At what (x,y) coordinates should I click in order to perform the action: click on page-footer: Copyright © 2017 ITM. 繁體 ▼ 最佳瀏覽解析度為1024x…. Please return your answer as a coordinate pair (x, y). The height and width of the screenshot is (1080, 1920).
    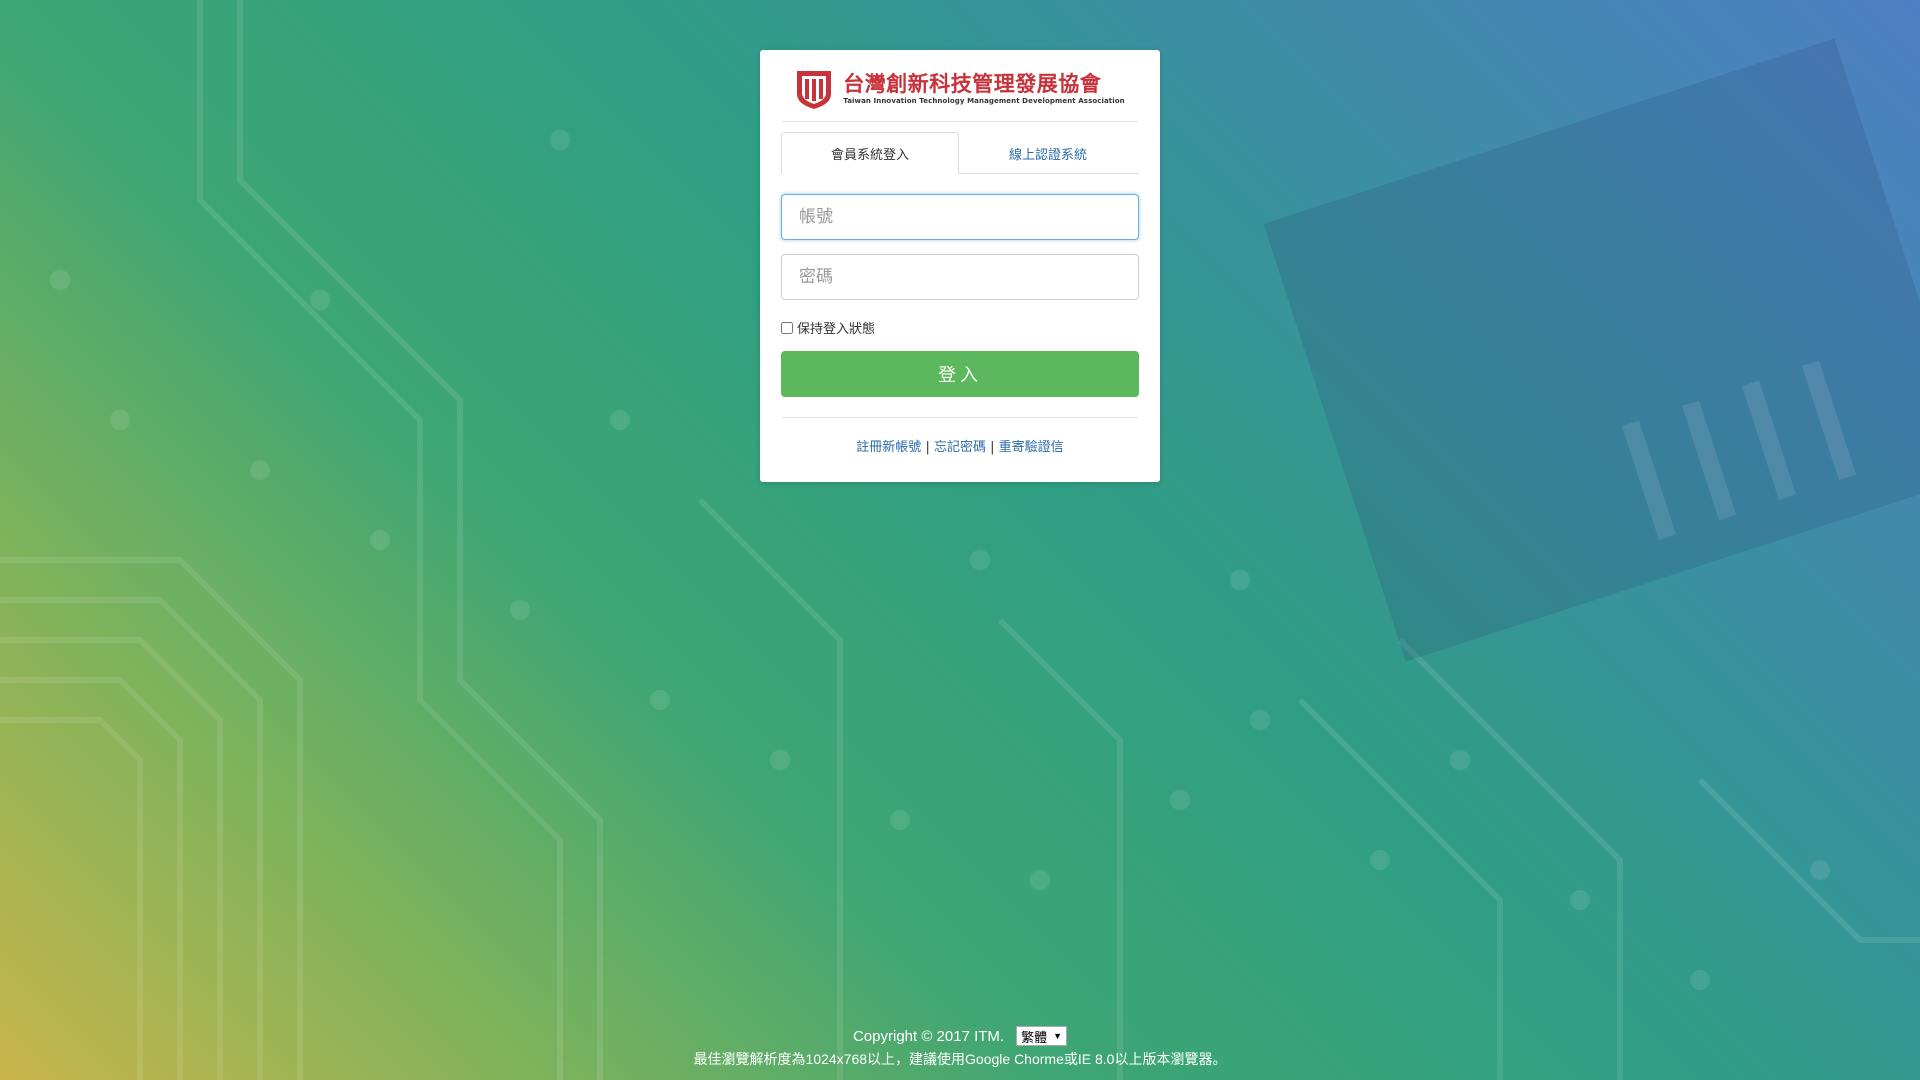
    Looking at the image, I should click on (960, 1047).